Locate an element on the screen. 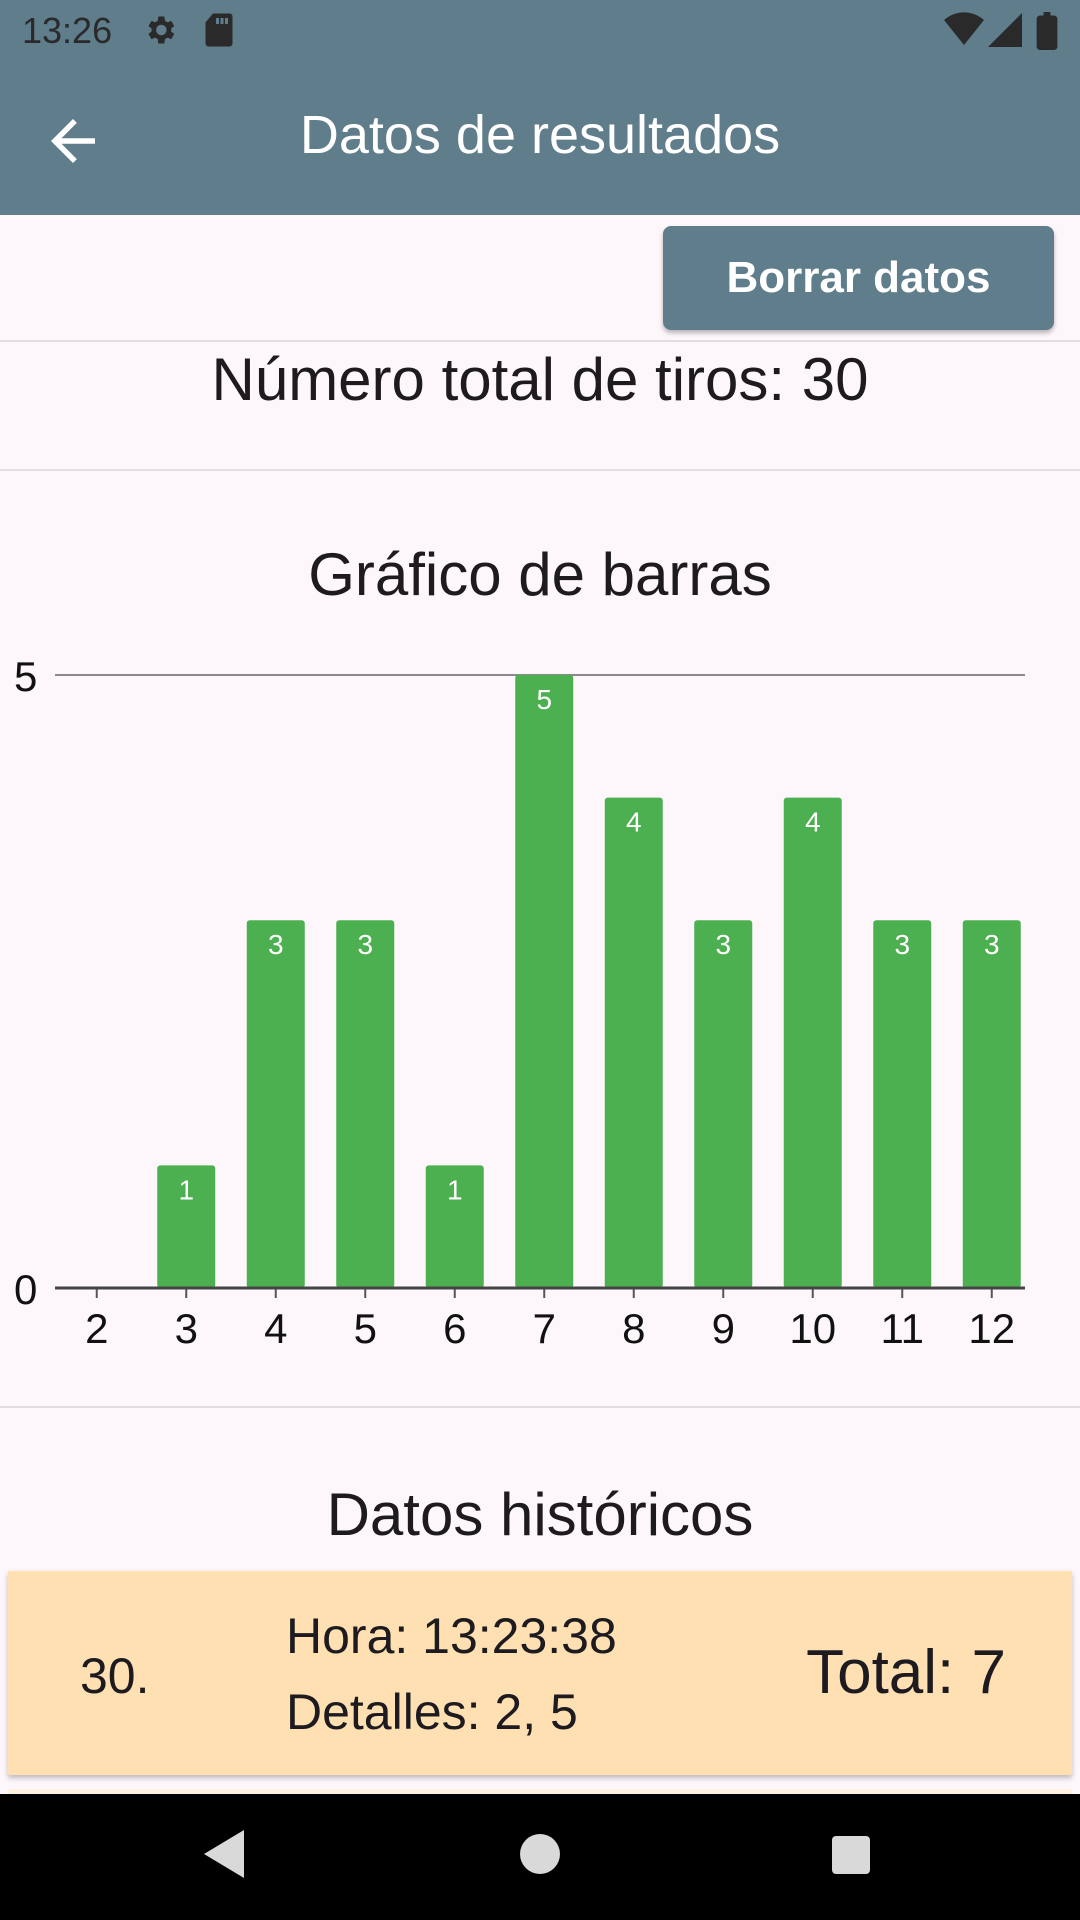  x-tick-label: 7 is located at coordinates (544, 1328).